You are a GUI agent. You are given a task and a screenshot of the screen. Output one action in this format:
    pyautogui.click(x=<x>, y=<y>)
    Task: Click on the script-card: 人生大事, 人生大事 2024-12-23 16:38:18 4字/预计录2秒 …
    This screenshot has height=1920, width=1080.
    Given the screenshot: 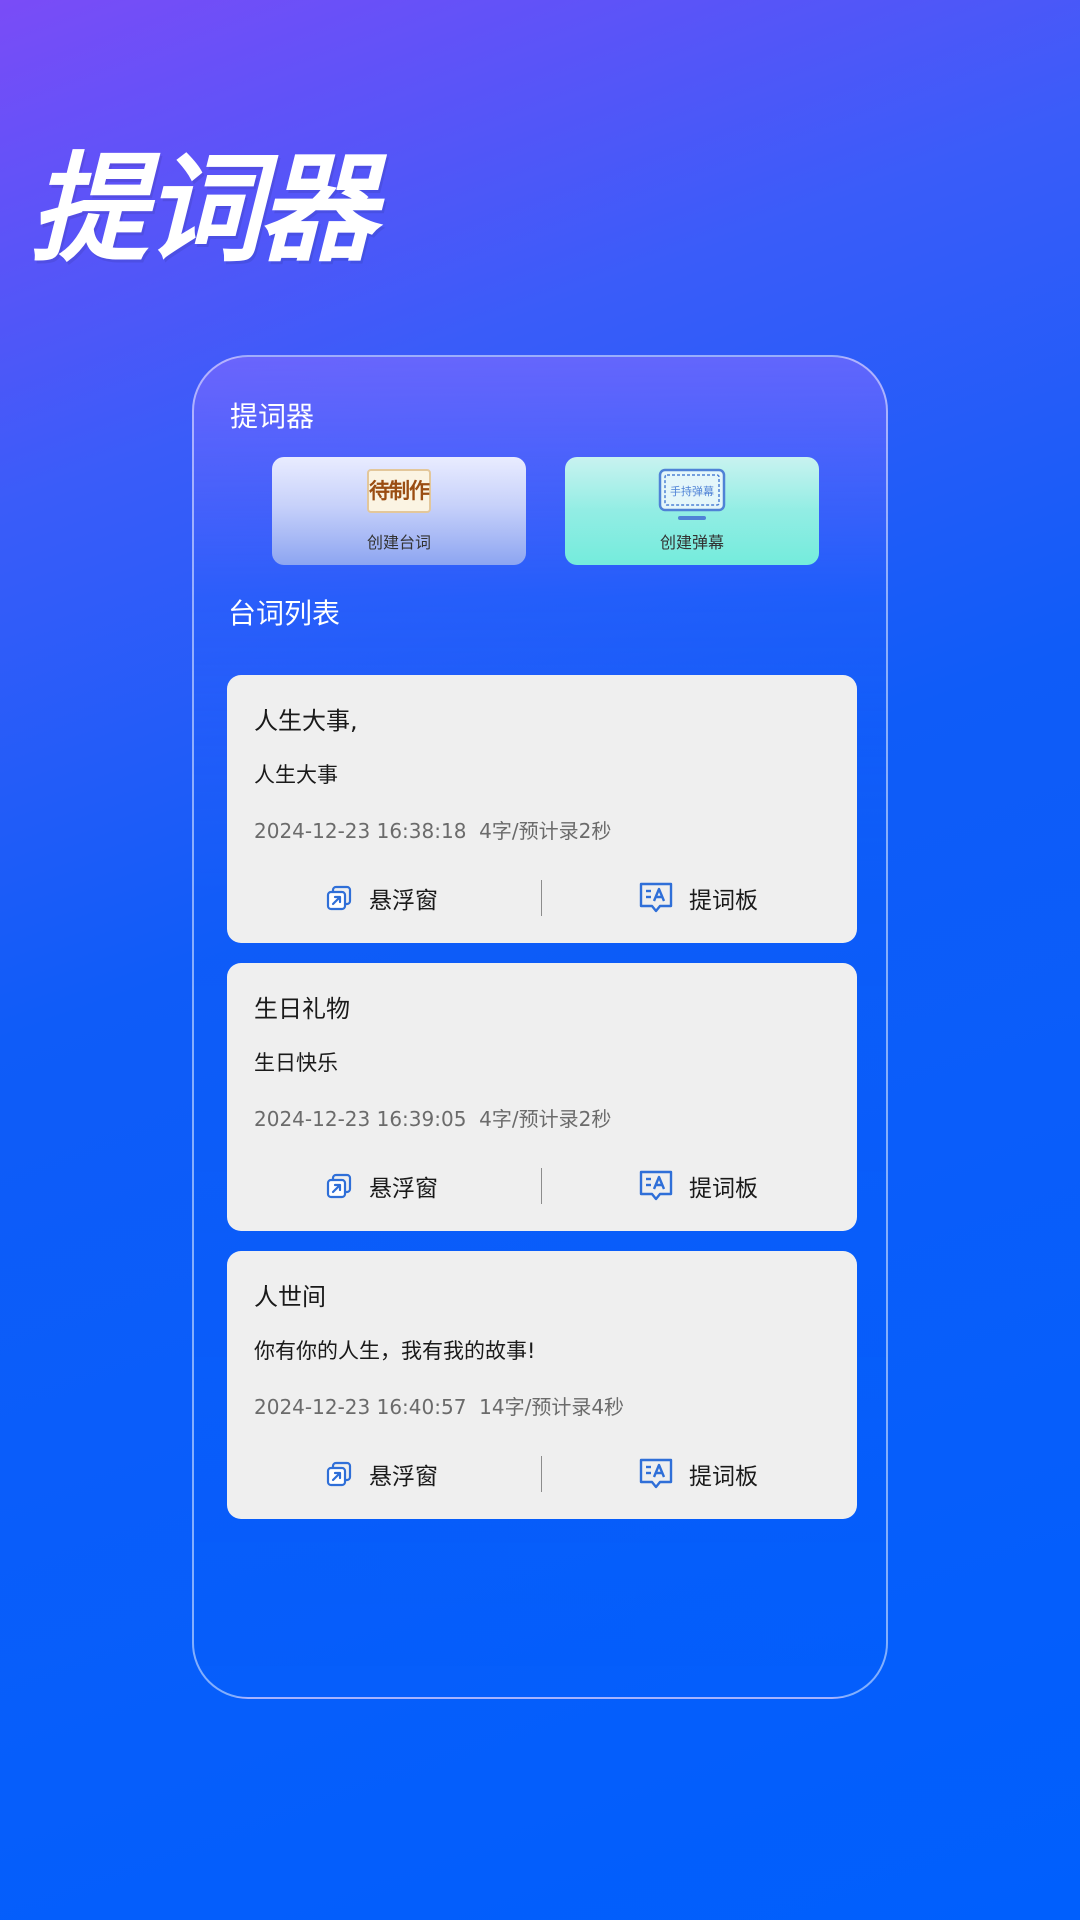 What is the action you would take?
    pyautogui.click(x=542, y=809)
    